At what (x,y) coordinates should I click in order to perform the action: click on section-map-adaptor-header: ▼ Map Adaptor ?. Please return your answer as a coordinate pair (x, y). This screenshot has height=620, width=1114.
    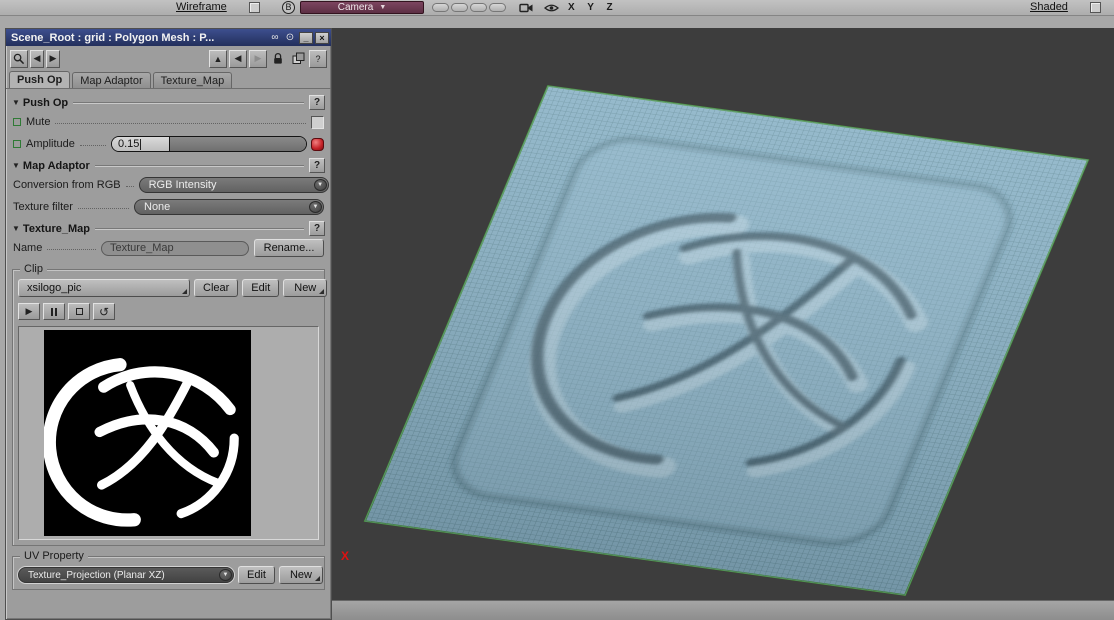
    Looking at the image, I should click on (168, 165).